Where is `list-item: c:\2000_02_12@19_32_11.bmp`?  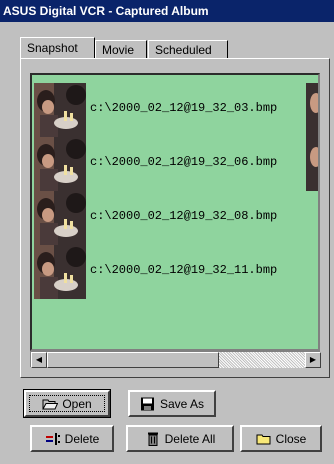
list-item: c:\2000_02_12@19_32_11.bmp is located at coordinates (176, 272).